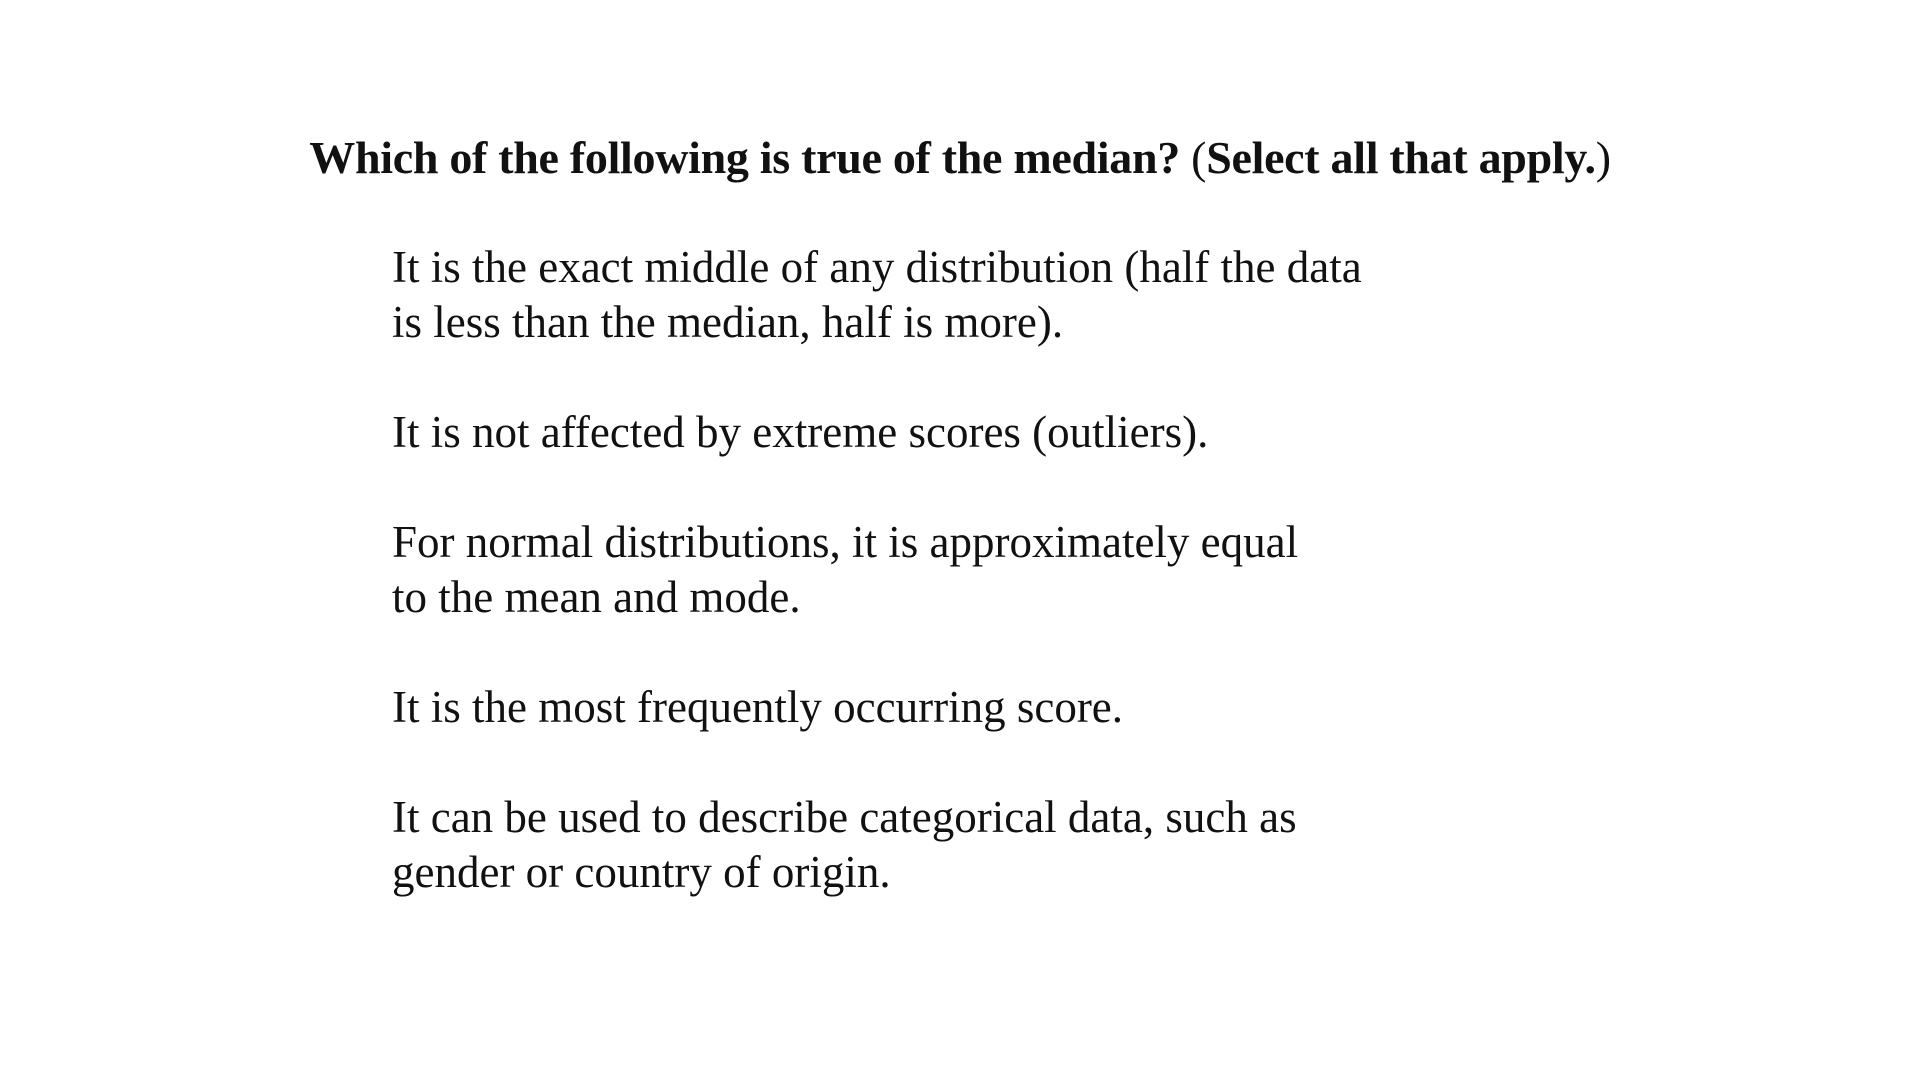 The image size is (1920, 1080). What do you see at coordinates (1401, 157) in the screenshot?
I see `question-selection-hint: Select all that apply.` at bounding box center [1401, 157].